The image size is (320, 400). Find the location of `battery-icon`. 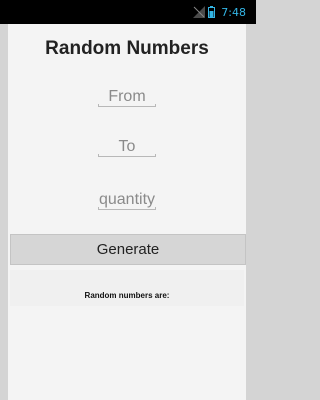

battery-icon is located at coordinates (212, 12).